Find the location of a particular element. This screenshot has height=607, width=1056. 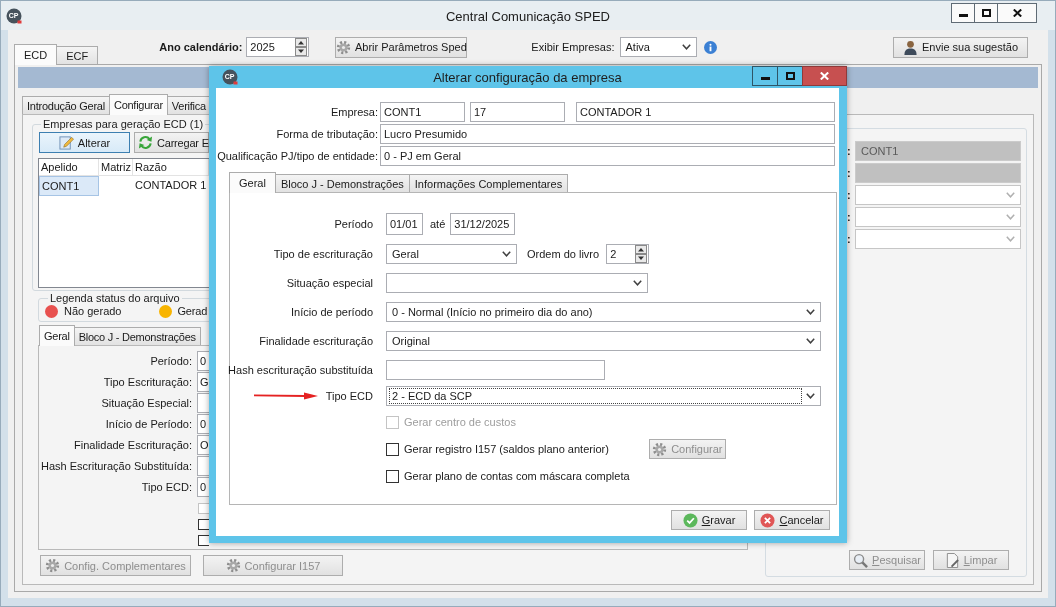

text-field: O is located at coordinates (203, 445).